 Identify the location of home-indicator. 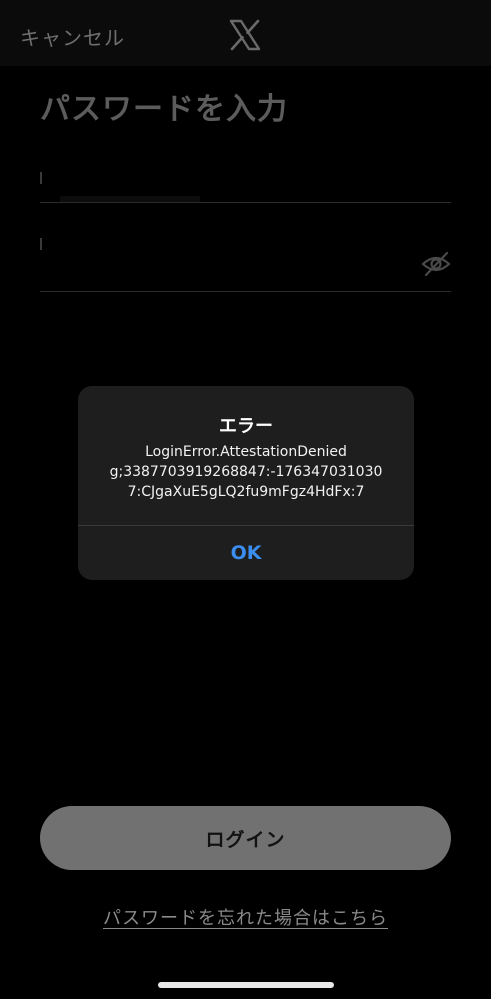
(246, 985).